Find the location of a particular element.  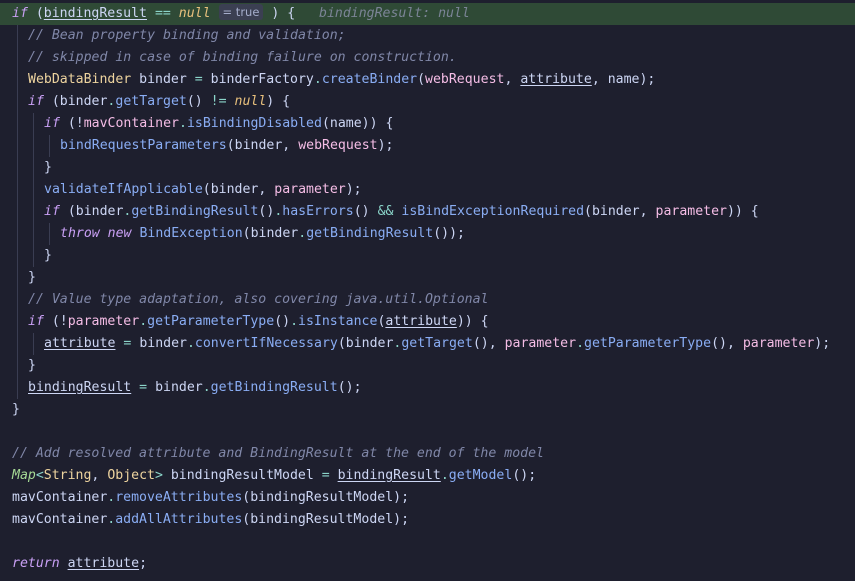

code-token: ( is located at coordinates (35, 13).